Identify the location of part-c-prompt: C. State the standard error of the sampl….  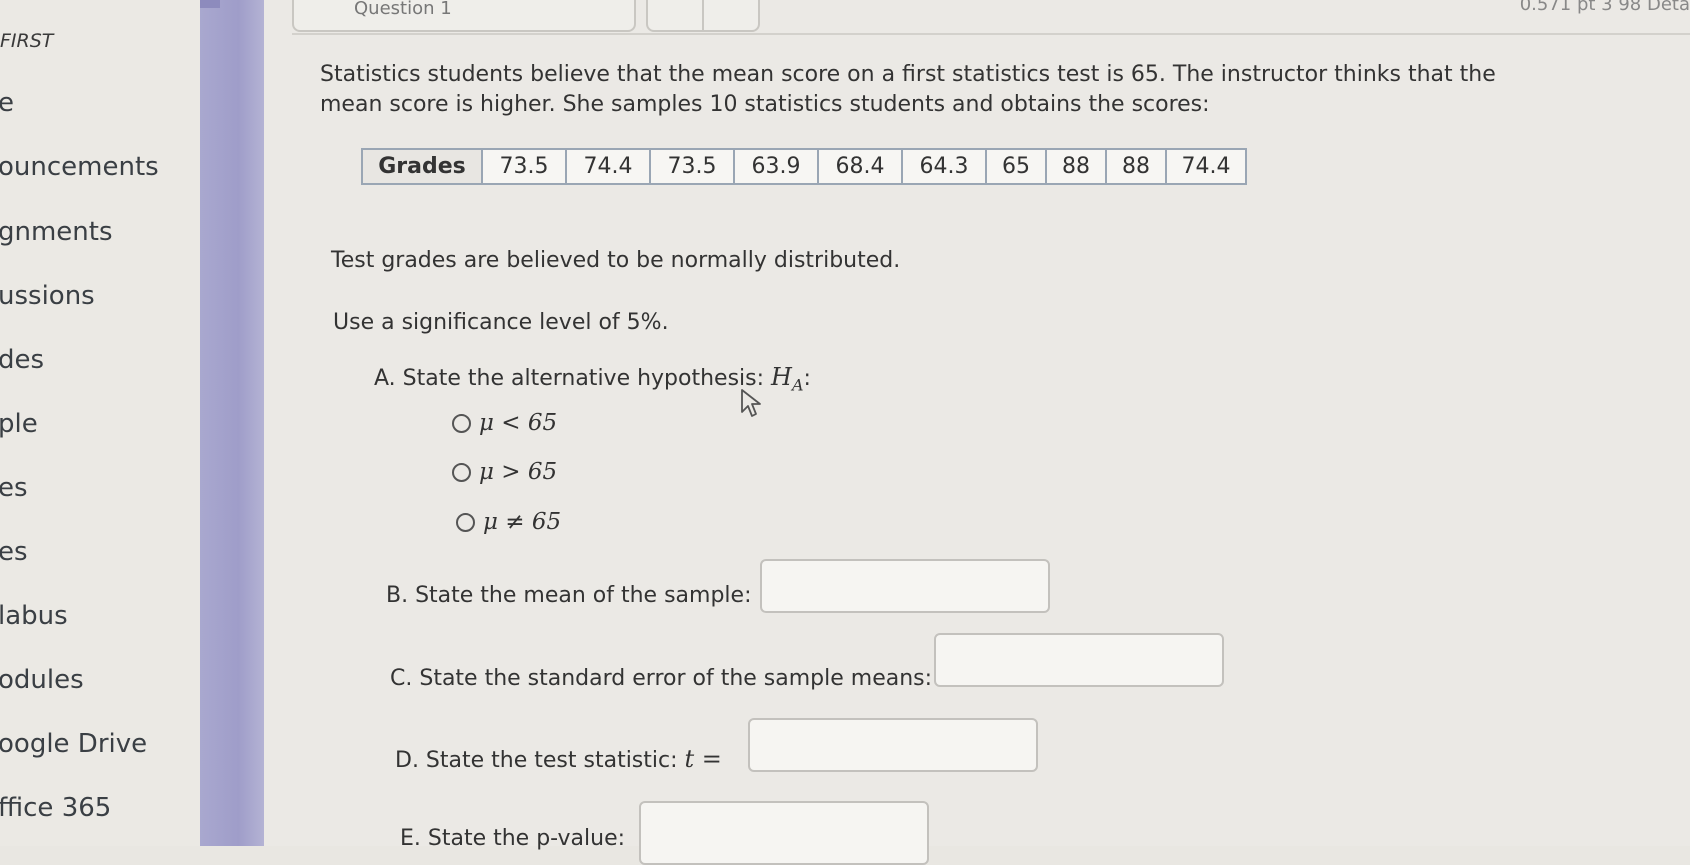
(661, 678).